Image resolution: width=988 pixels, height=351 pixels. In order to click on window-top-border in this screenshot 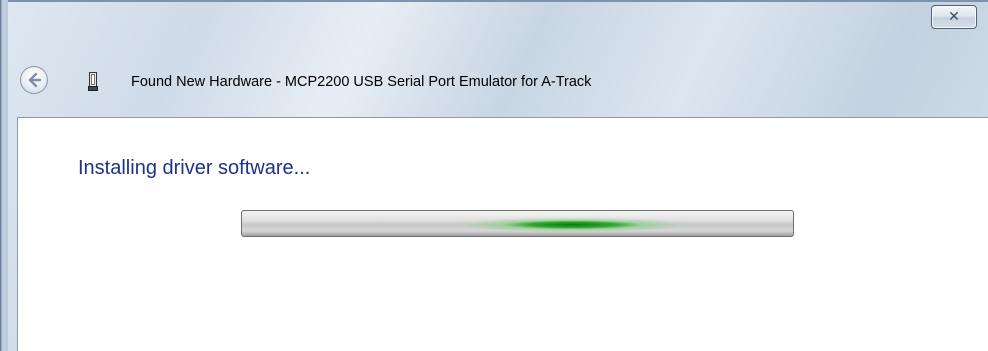, I will do `click(494, 1)`.